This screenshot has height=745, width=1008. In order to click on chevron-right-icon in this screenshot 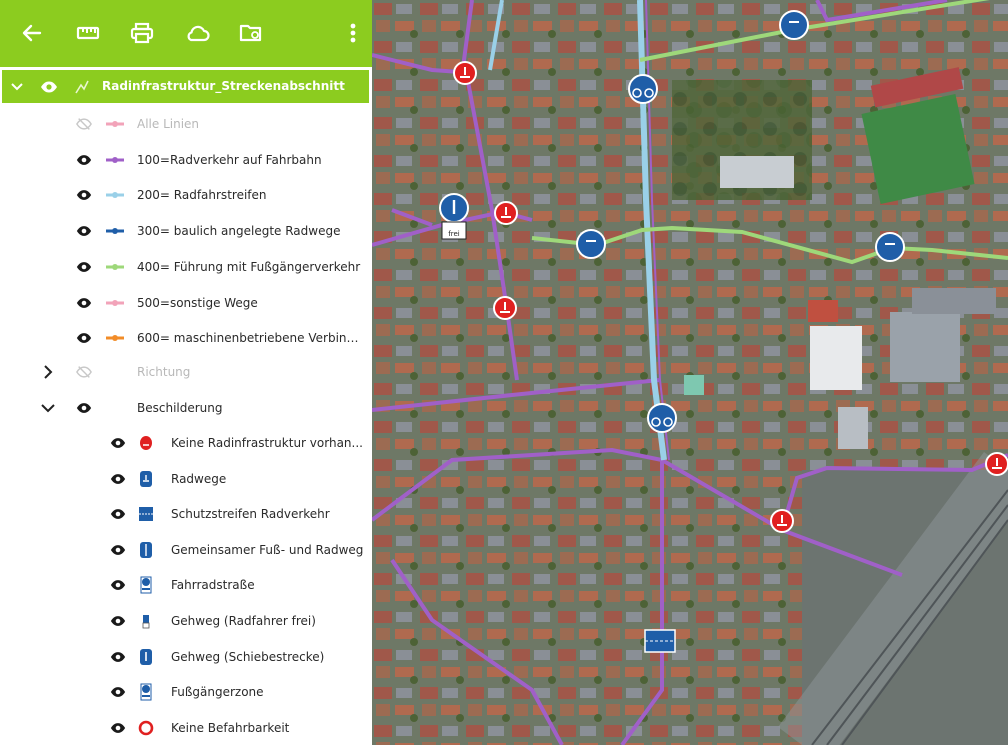, I will do `click(48, 372)`.